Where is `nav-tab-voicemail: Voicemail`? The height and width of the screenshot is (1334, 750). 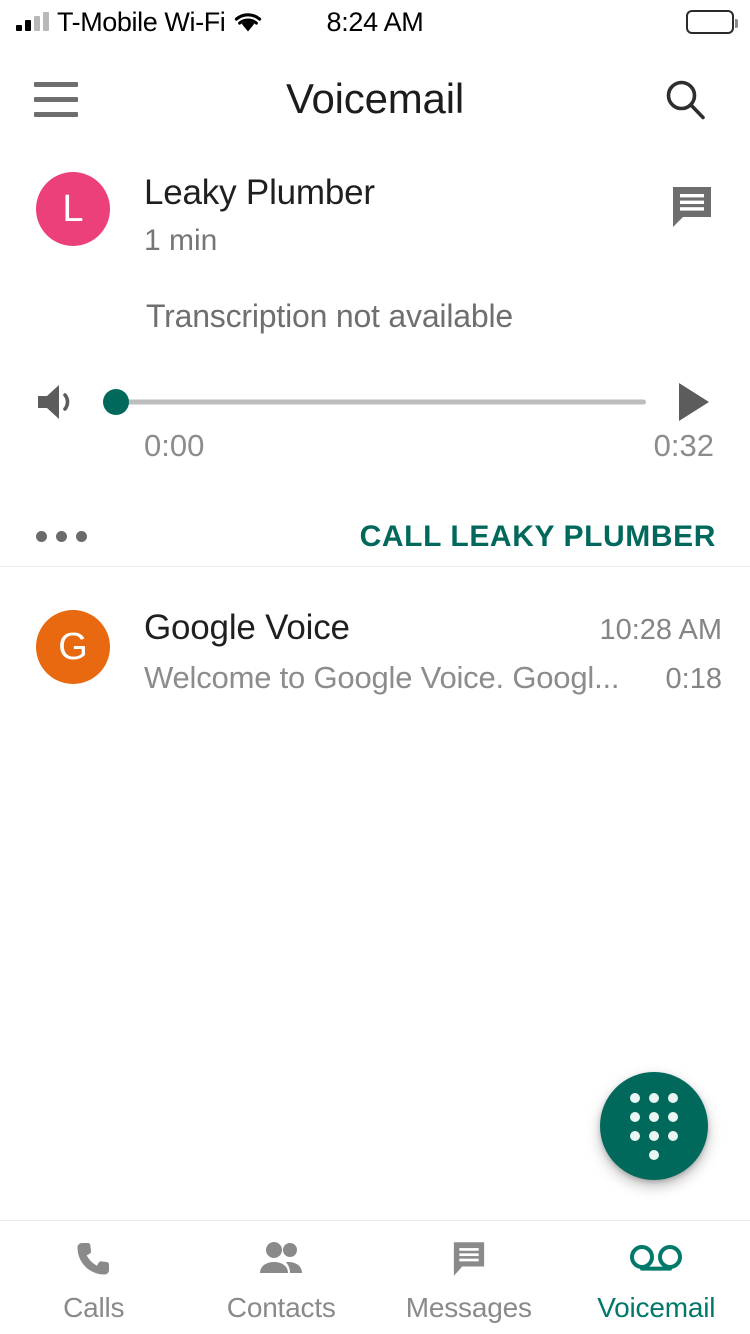 nav-tab-voicemail: Voicemail is located at coordinates (656, 1277).